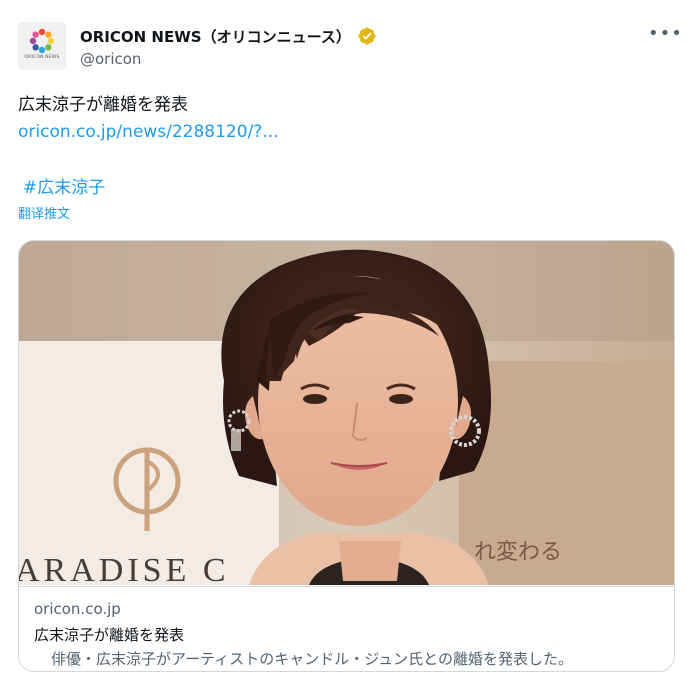  Describe the element at coordinates (367, 36) in the screenshot. I see `verified-badge-icon` at that location.